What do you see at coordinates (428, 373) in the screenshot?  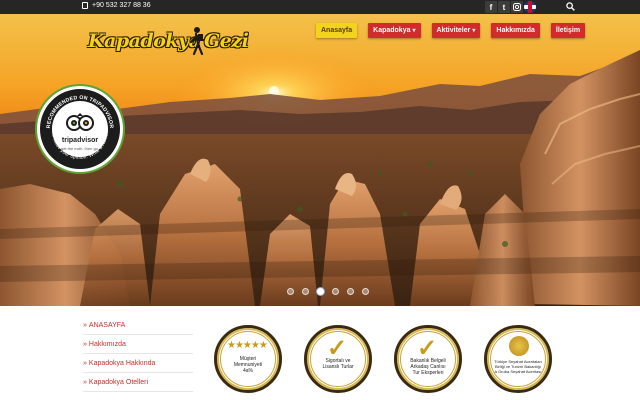 I see `badge-line-3: Tur Eksperleri` at bounding box center [428, 373].